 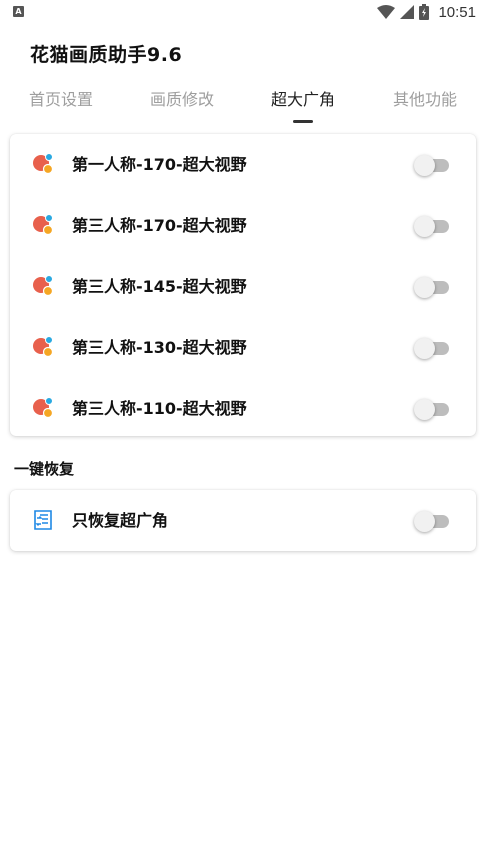 I want to click on option-row-first-person-170: 第一人称-170-超大视野, so click(x=243, y=164).